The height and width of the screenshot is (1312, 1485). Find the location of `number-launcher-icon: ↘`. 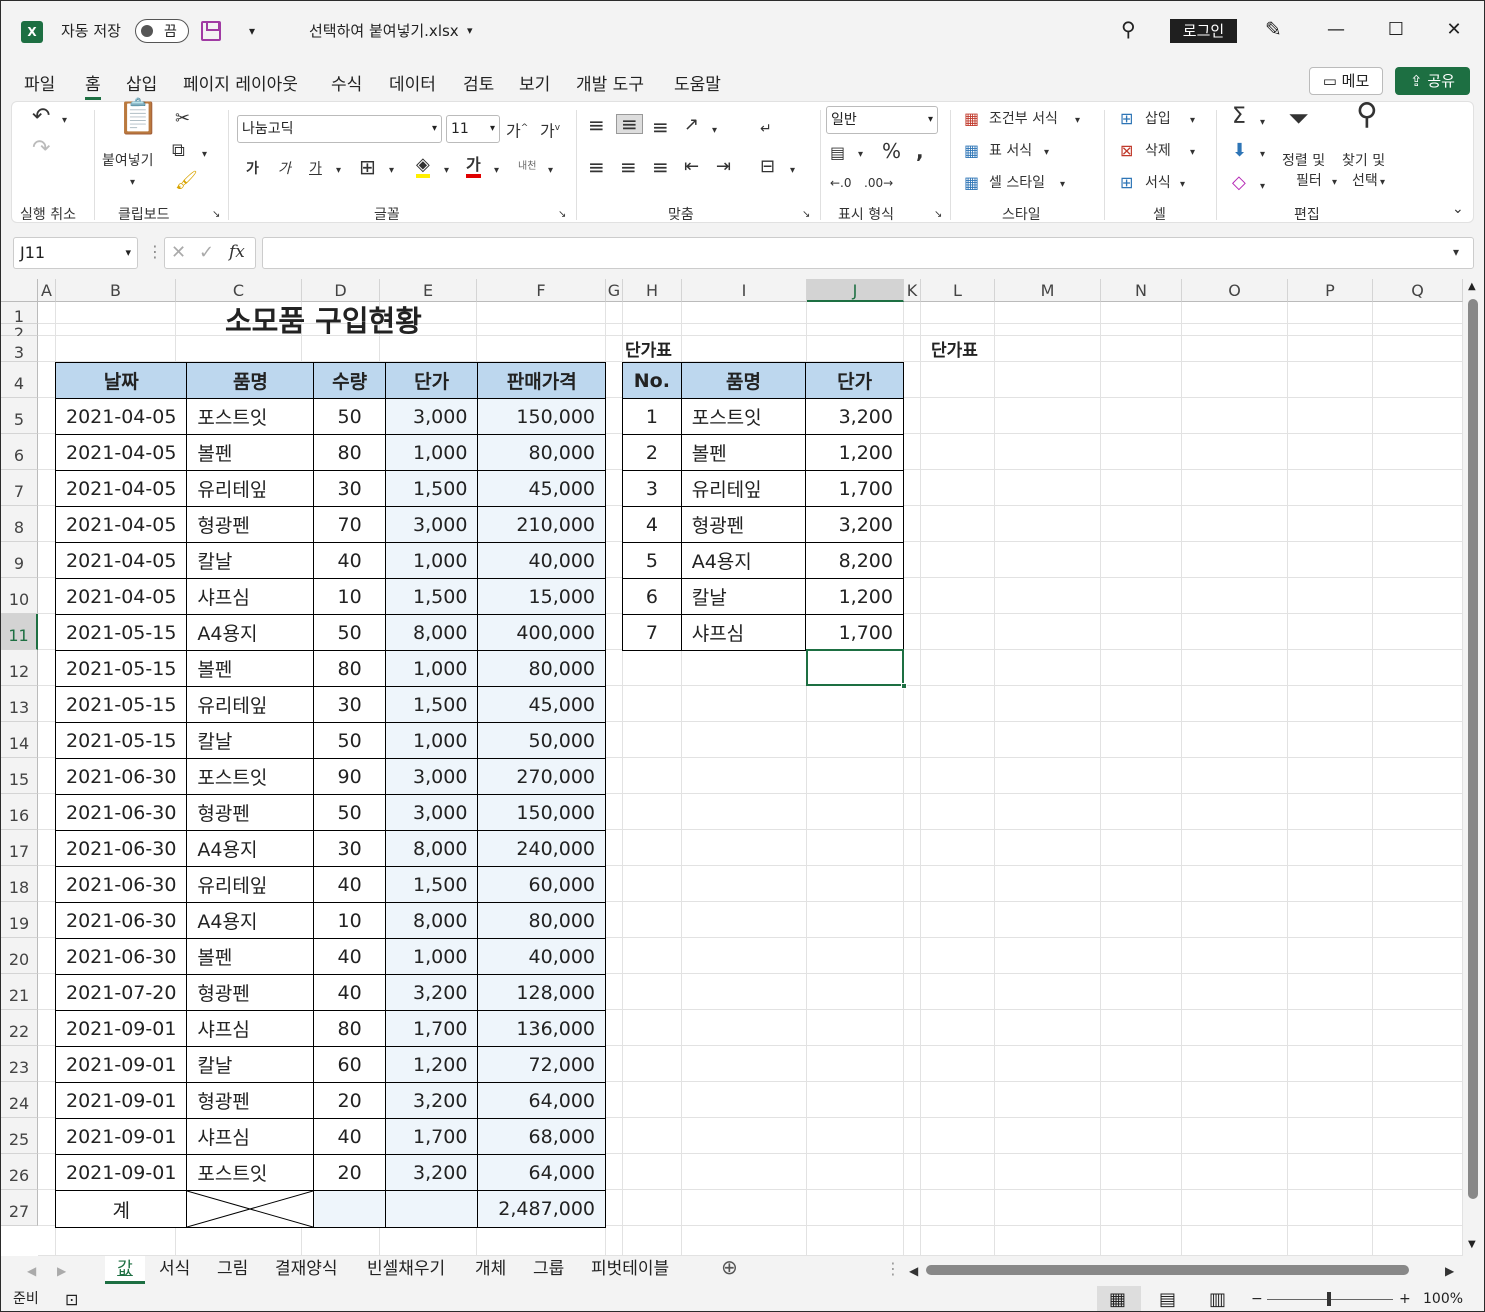

number-launcher-icon: ↘ is located at coordinates (938, 215).